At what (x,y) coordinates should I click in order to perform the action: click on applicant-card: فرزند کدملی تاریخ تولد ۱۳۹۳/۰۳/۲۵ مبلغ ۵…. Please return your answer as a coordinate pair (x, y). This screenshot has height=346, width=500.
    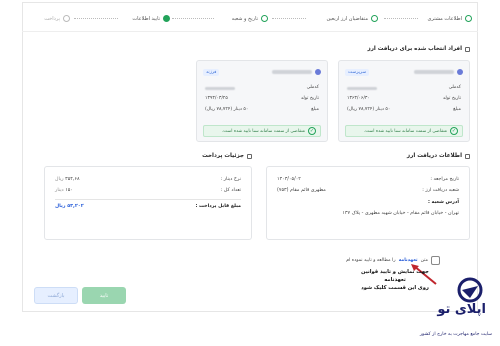
    Looking at the image, I should click on (262, 101).